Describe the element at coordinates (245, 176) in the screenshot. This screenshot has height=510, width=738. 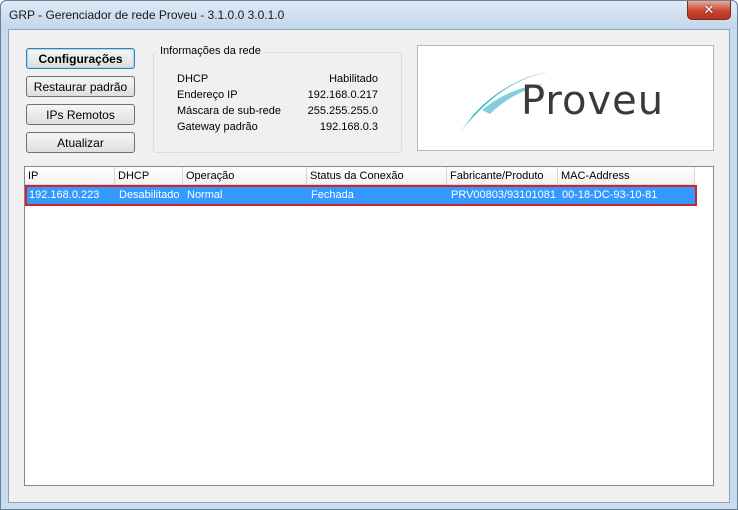
I see `column-operation: Operação` at that location.